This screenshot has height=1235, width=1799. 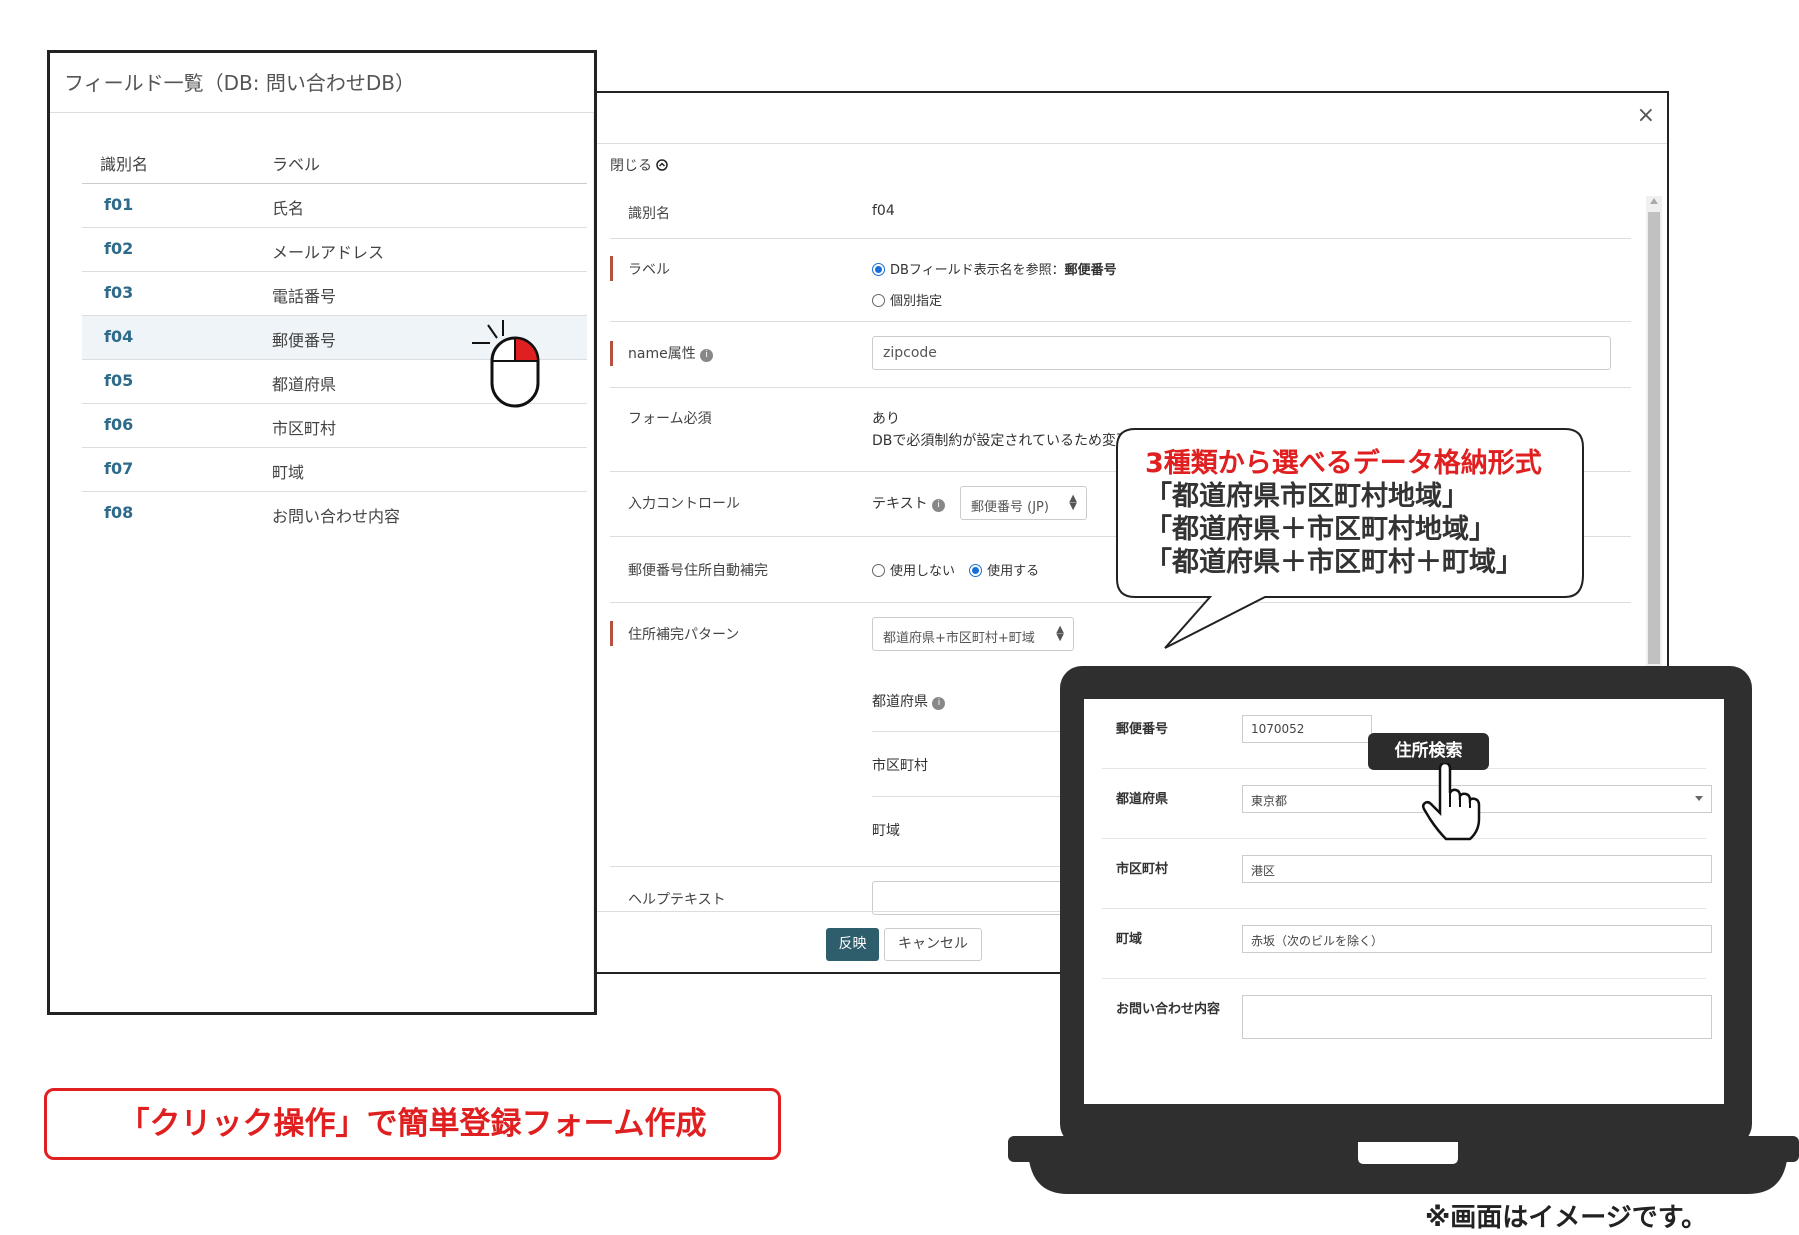 I want to click on column-header-id: 識別名, so click(x=124, y=164).